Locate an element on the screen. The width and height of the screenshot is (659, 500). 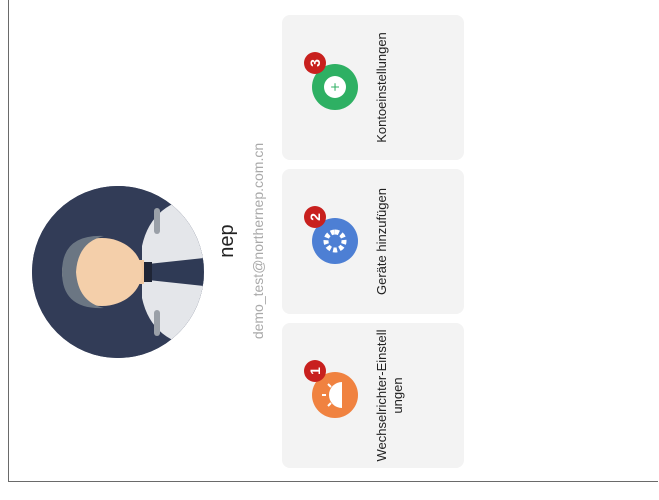
inverter-settings-card: 1 Wechselrichter-Einstellungen is located at coordinates (373, 395).